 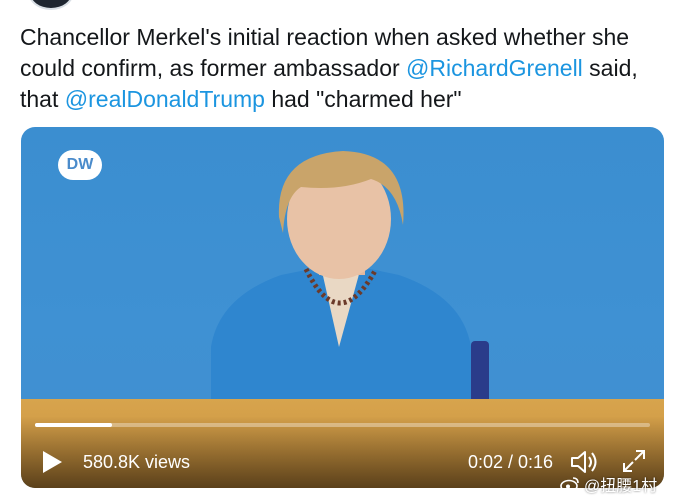 What do you see at coordinates (569, 484) in the screenshot?
I see `weibo-icon` at bounding box center [569, 484].